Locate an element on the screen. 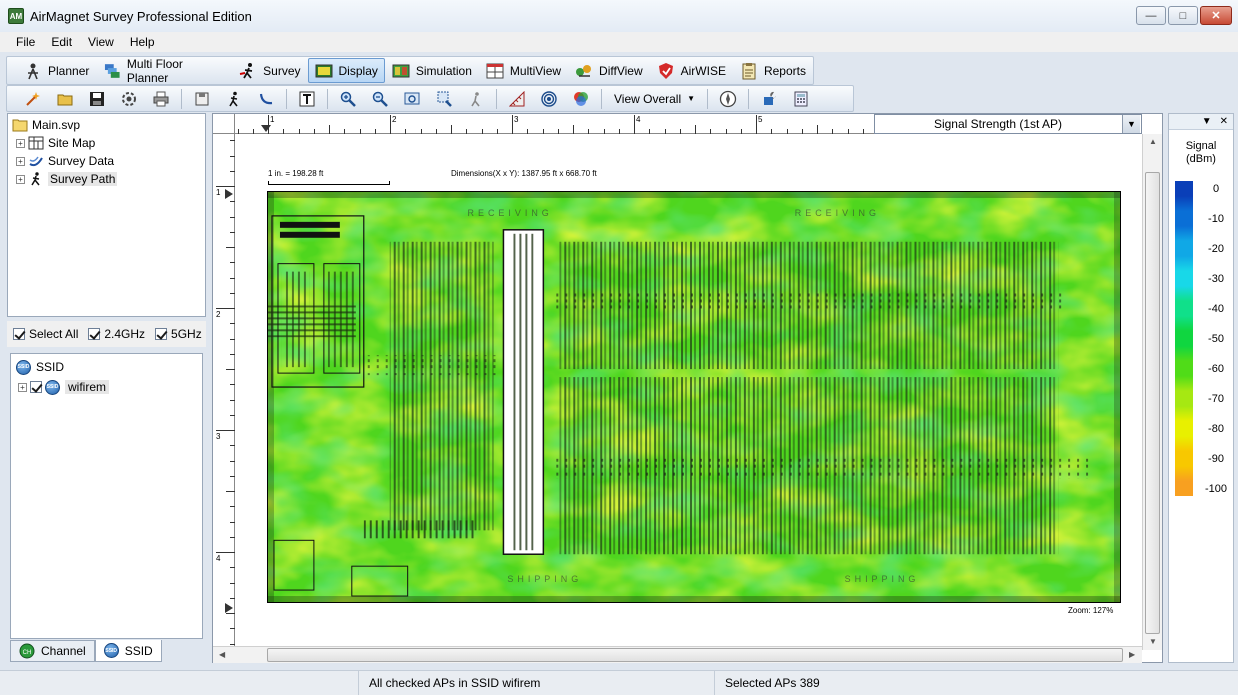 The width and height of the screenshot is (1238, 695). zoom-in-icon is located at coordinates (348, 99).